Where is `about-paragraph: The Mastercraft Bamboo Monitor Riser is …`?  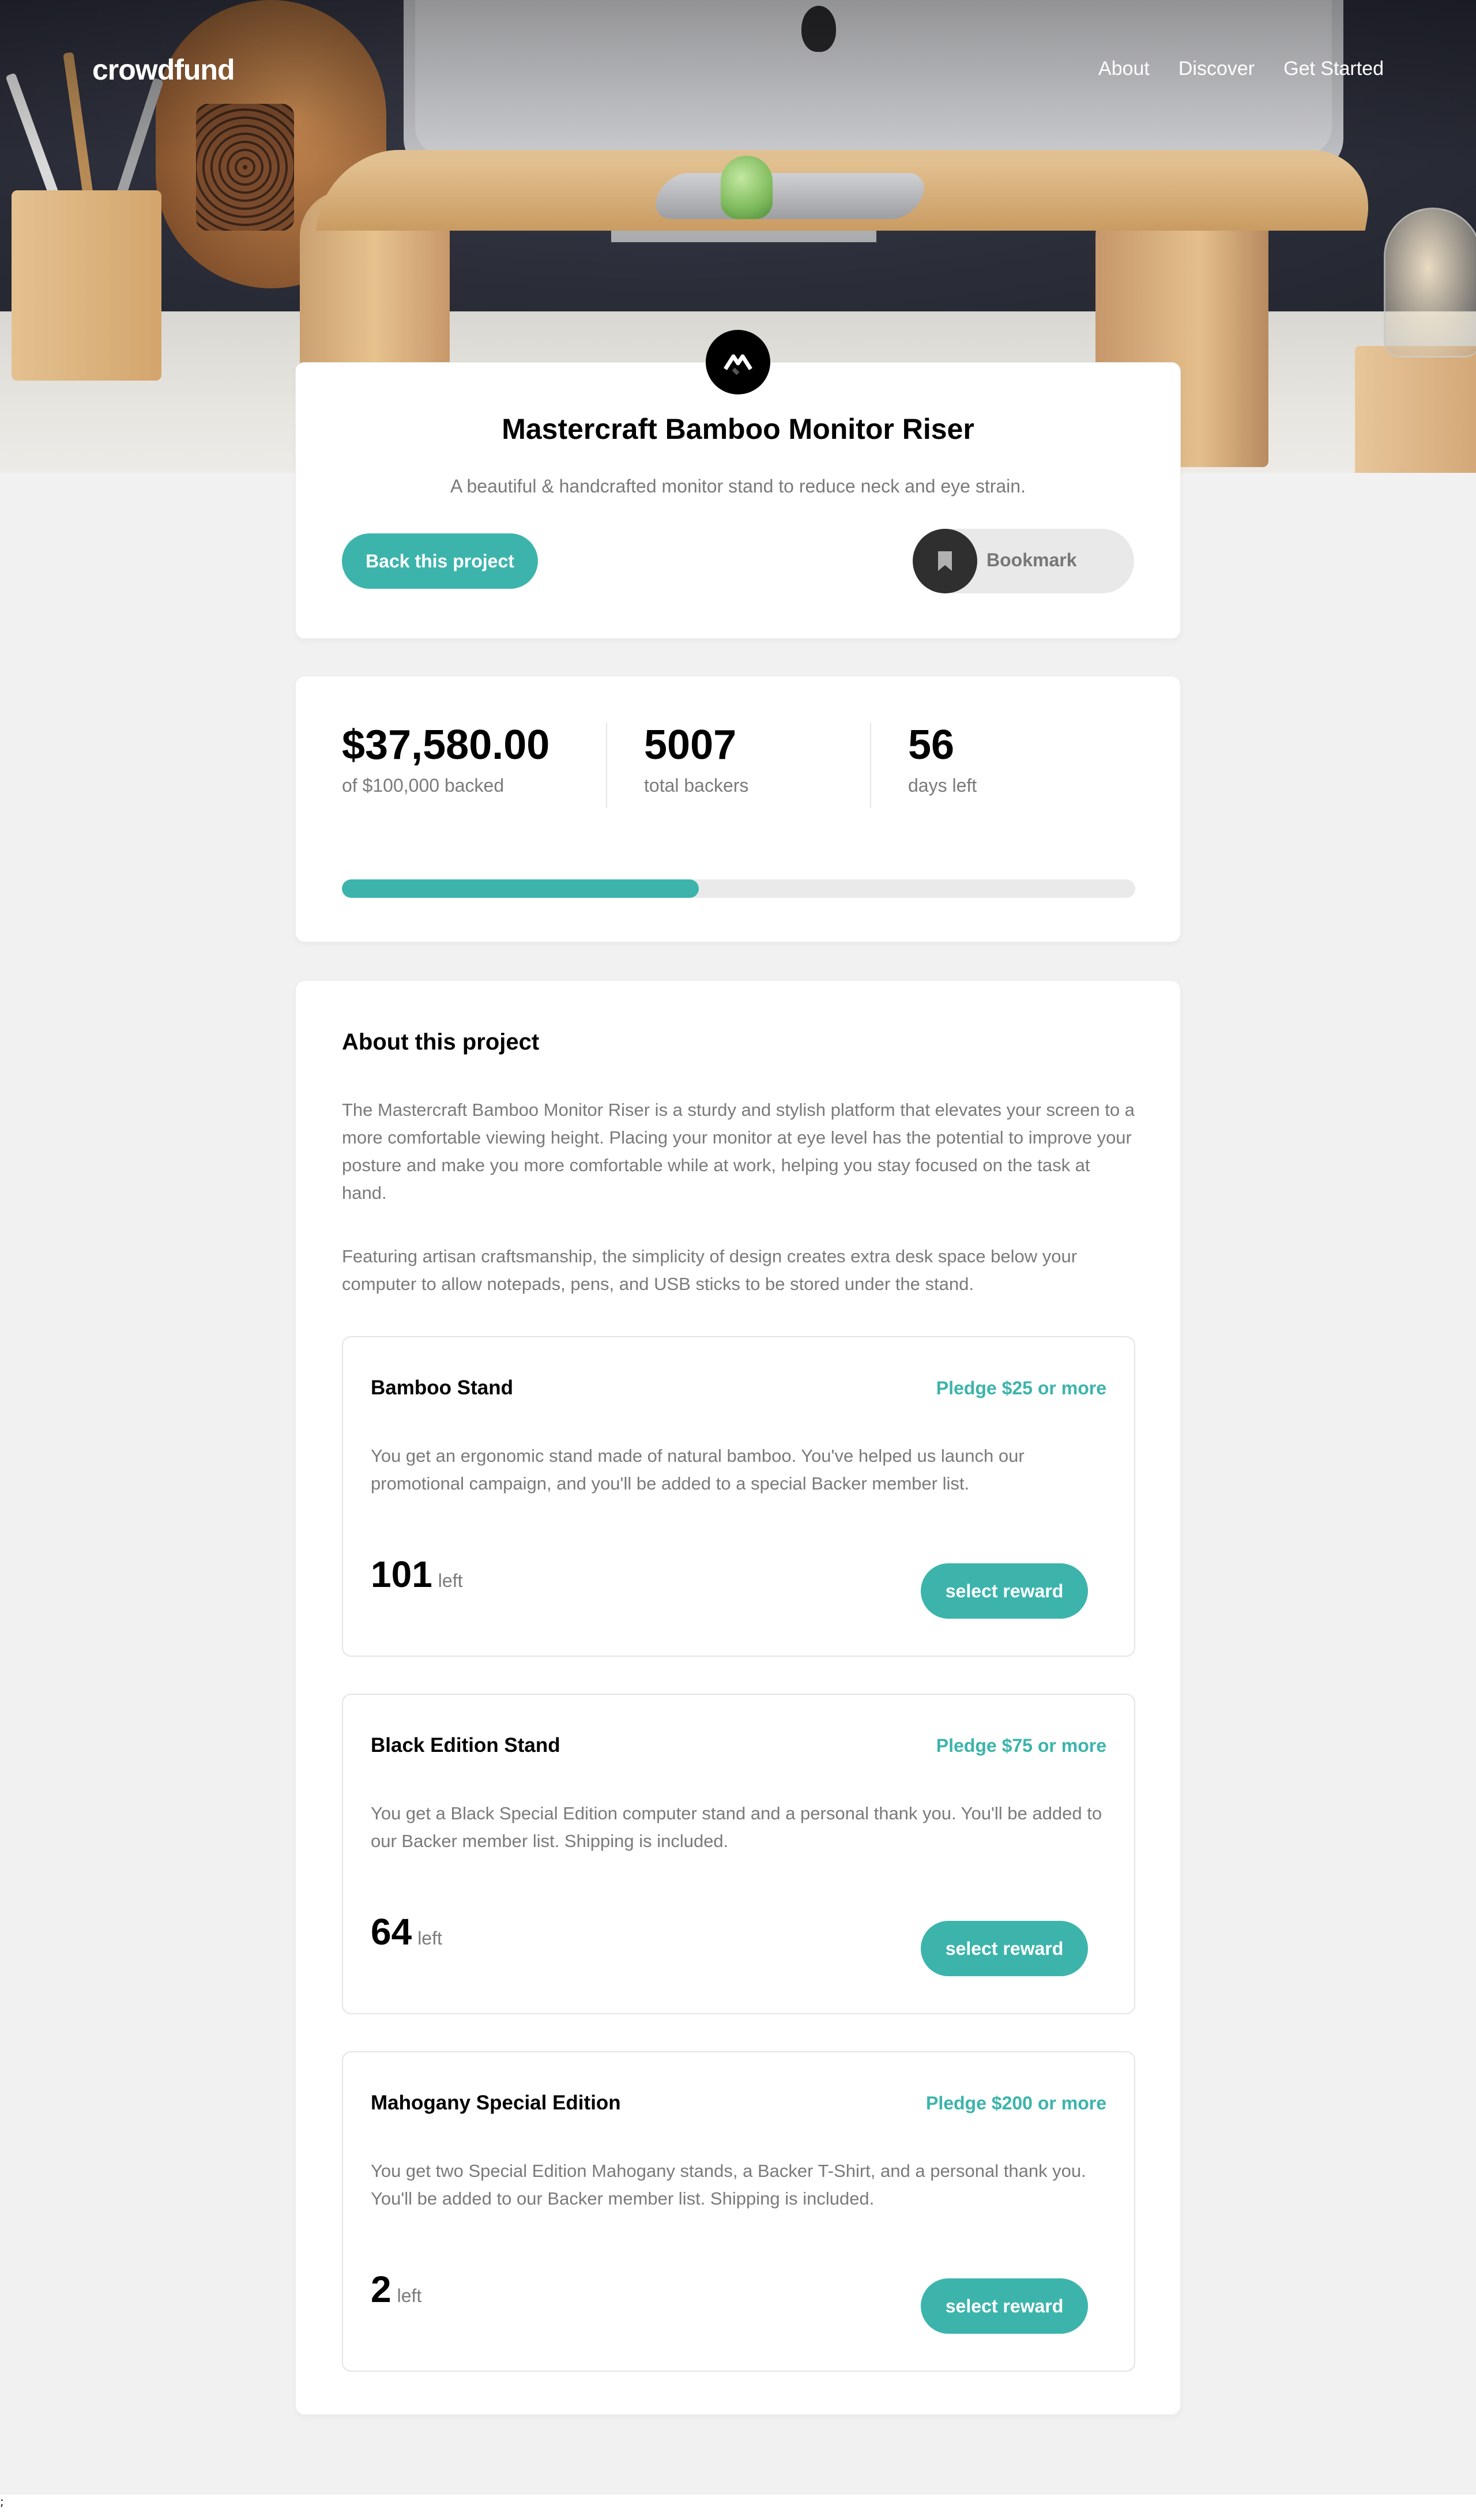 about-paragraph: The Mastercraft Bamboo Monitor Riser is … is located at coordinates (738, 1152).